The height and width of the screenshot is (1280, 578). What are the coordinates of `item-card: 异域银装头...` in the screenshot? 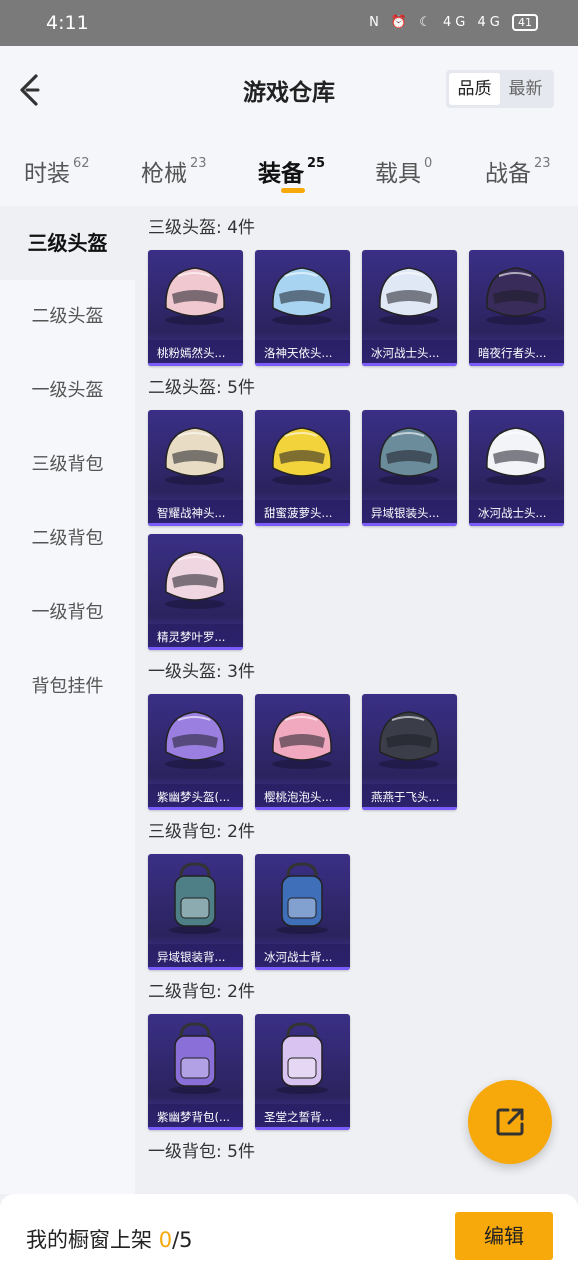 It's located at (409, 468).